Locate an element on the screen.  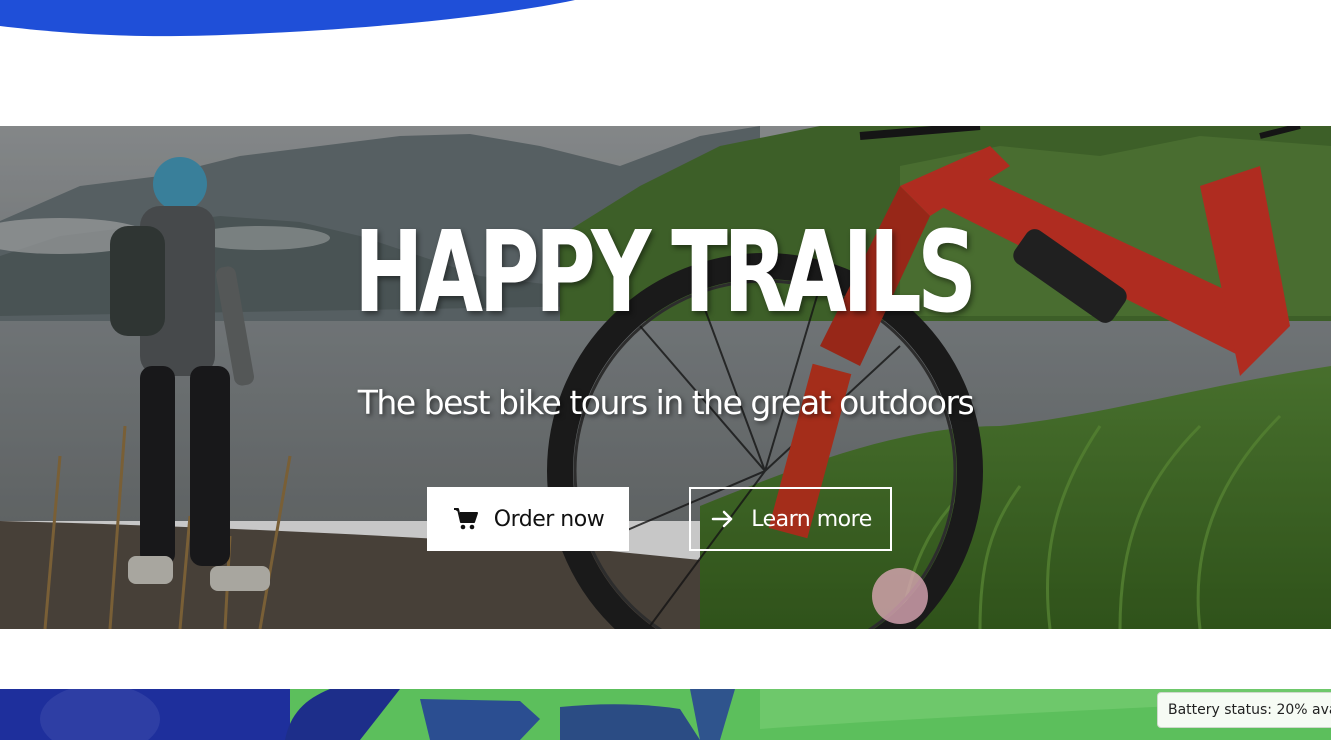
learn-more-button: Learn more is located at coordinates (790, 519).